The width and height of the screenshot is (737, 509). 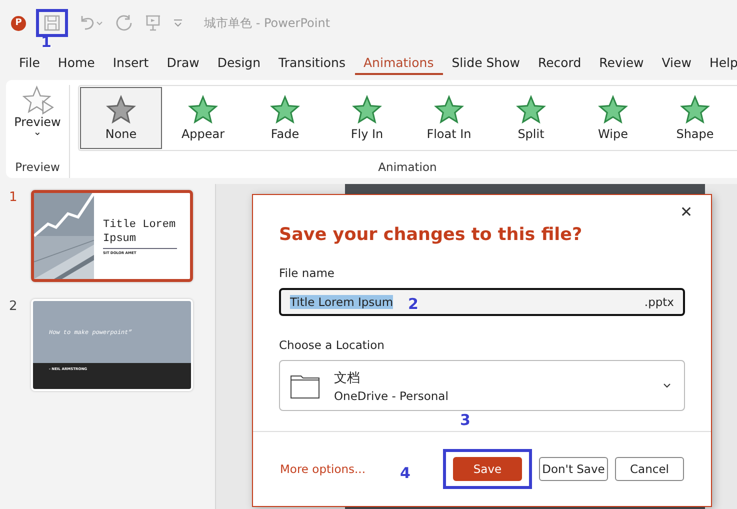 What do you see at coordinates (183, 63) in the screenshot?
I see `ribbon-tab: Draw` at bounding box center [183, 63].